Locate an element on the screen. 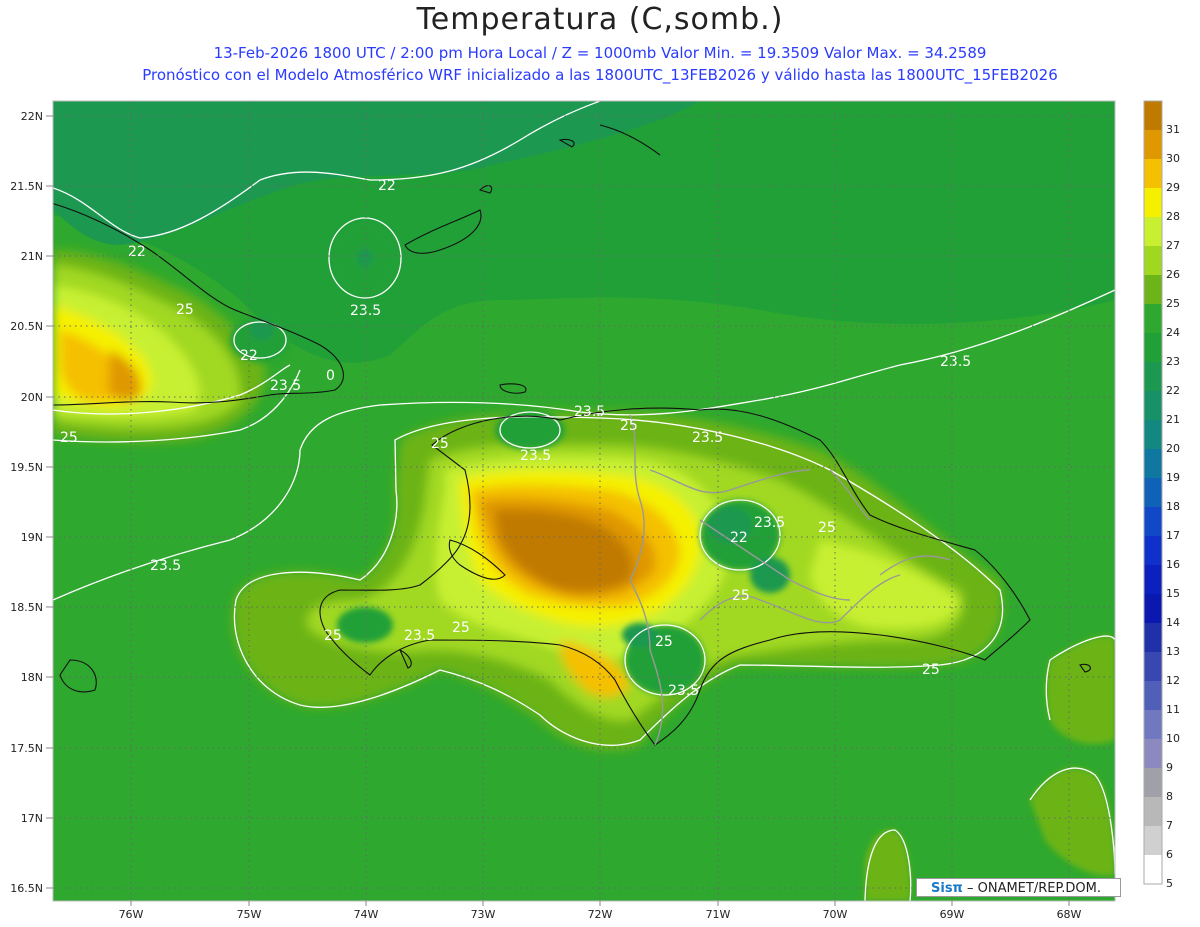 The image size is (1200, 927). credit-org: – ONAMET/REP.DOM. is located at coordinates (1034, 888).